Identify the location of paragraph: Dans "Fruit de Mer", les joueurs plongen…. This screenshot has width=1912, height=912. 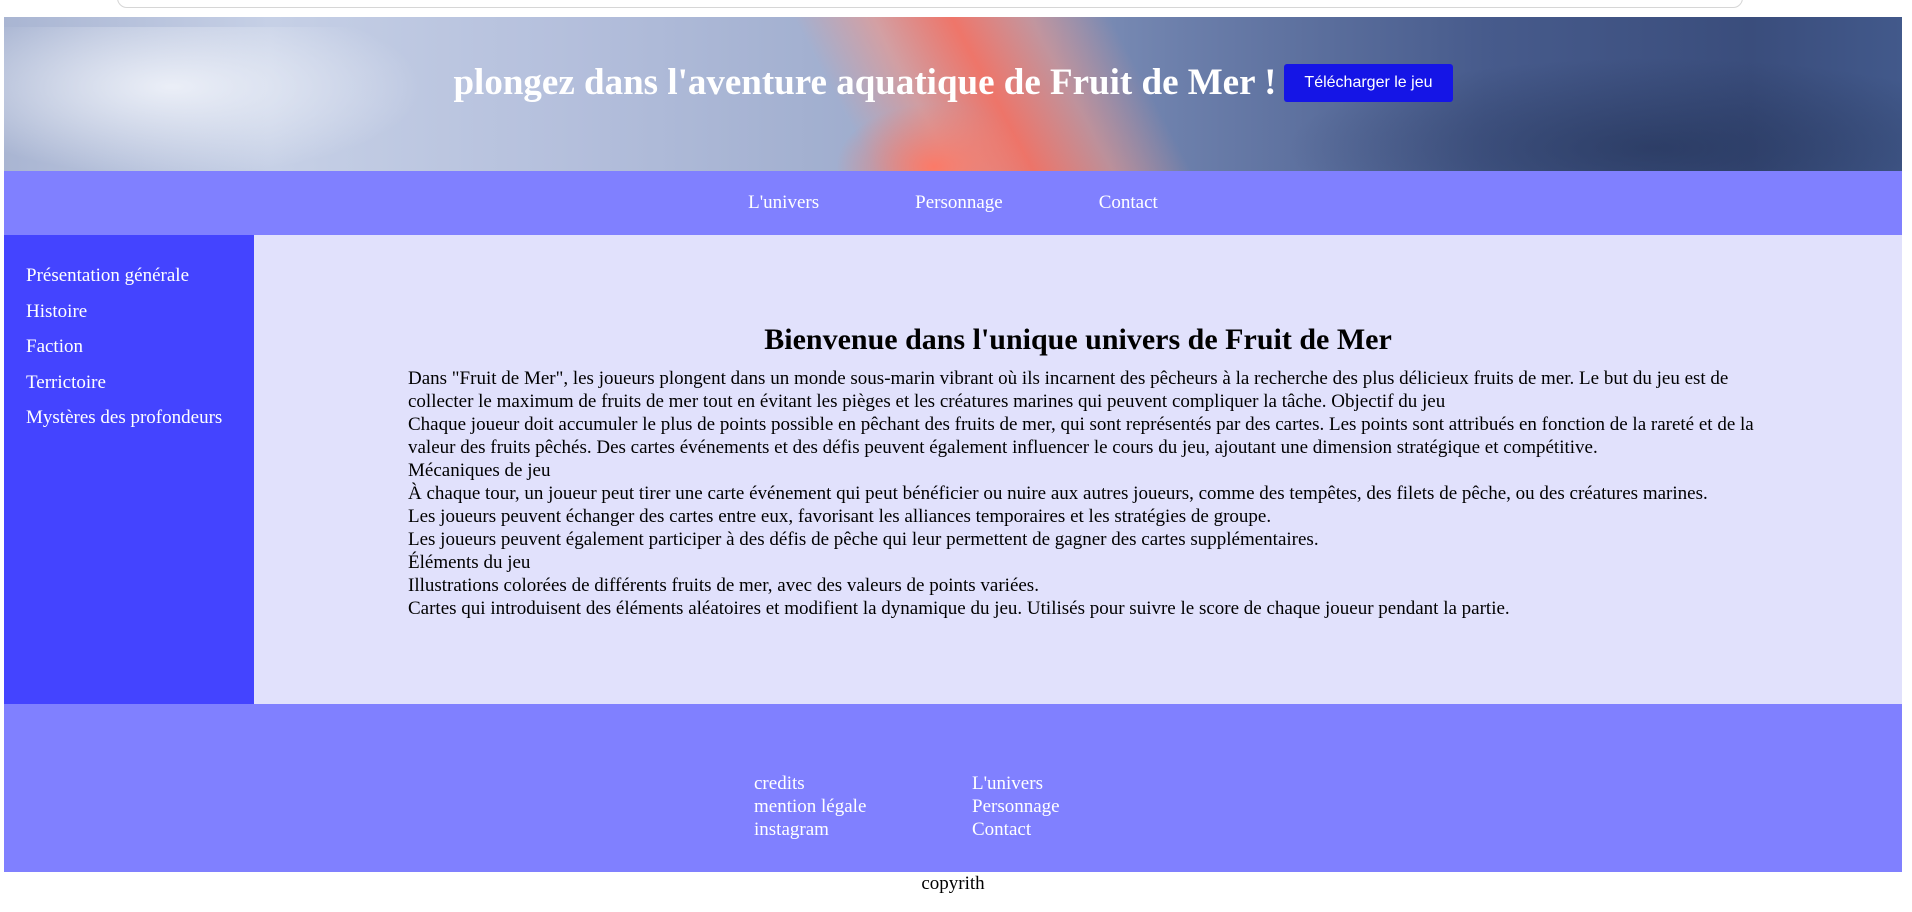
(1068, 390).